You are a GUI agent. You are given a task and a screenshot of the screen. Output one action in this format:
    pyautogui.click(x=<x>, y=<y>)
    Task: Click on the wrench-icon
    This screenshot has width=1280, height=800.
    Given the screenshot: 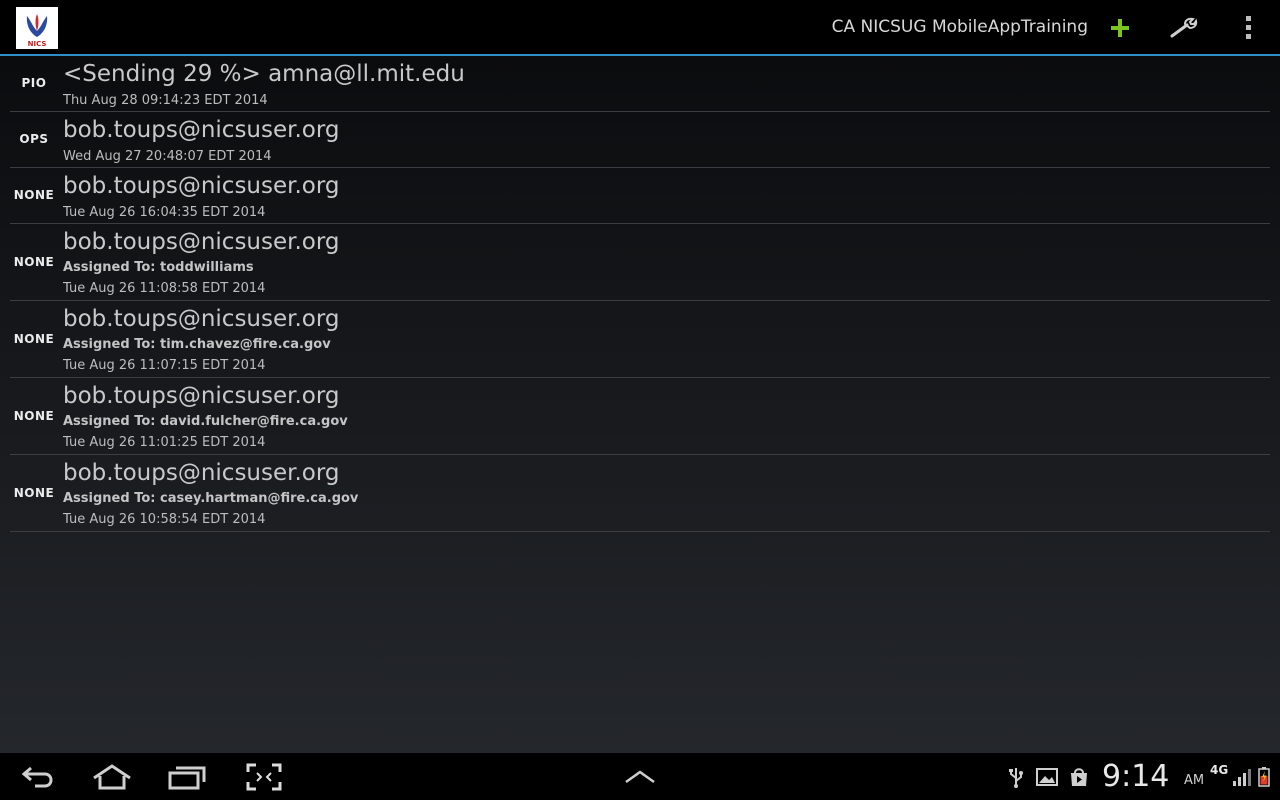 What is the action you would take?
    pyautogui.click(x=1184, y=27)
    